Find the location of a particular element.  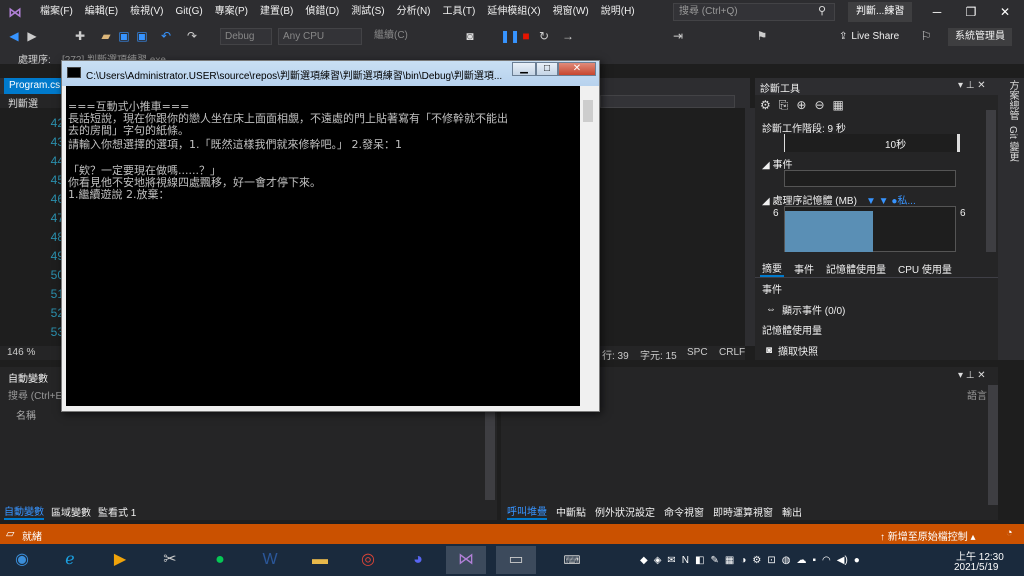

git-changes-tab: Git 變更 is located at coordinates (1012, 144).